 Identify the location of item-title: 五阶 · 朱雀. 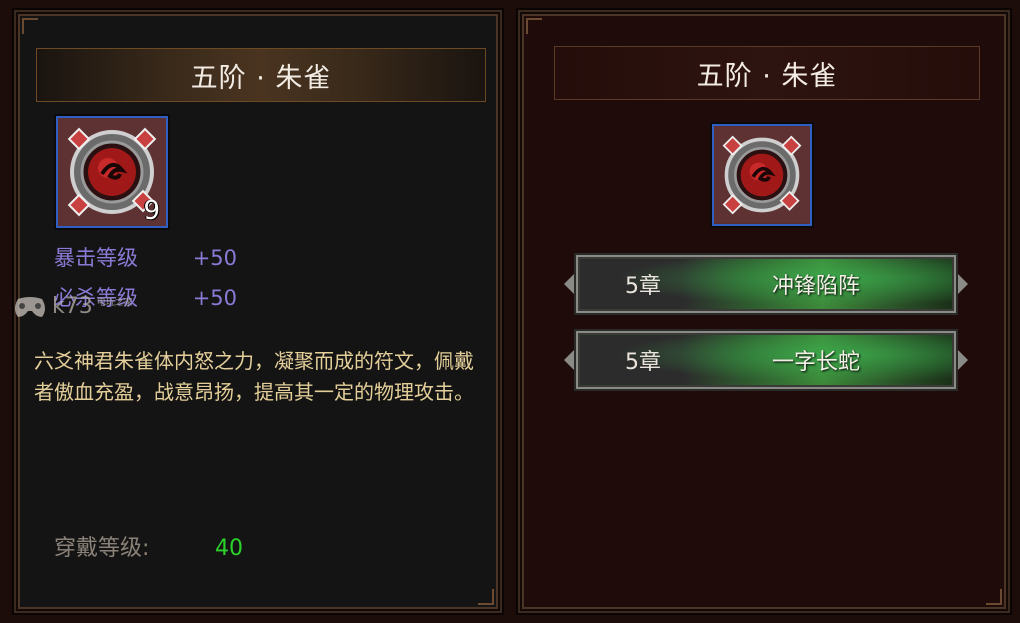
(261, 75).